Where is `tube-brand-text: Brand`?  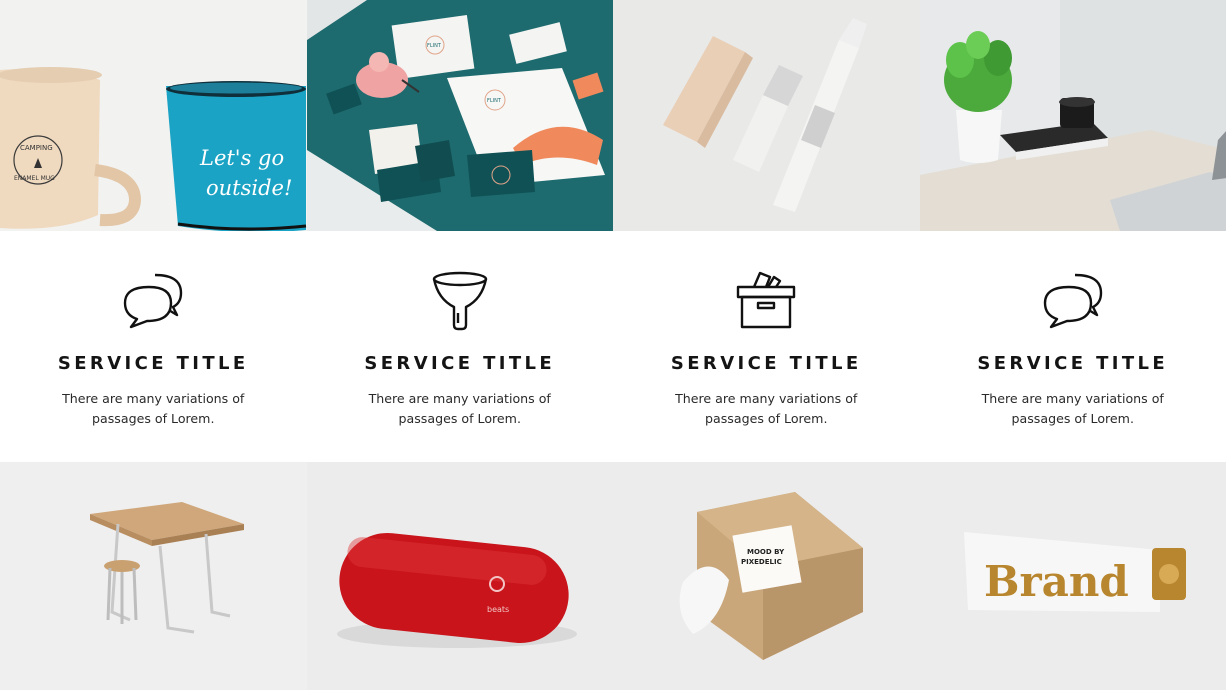 tube-brand-text: Brand is located at coordinates (1056, 581).